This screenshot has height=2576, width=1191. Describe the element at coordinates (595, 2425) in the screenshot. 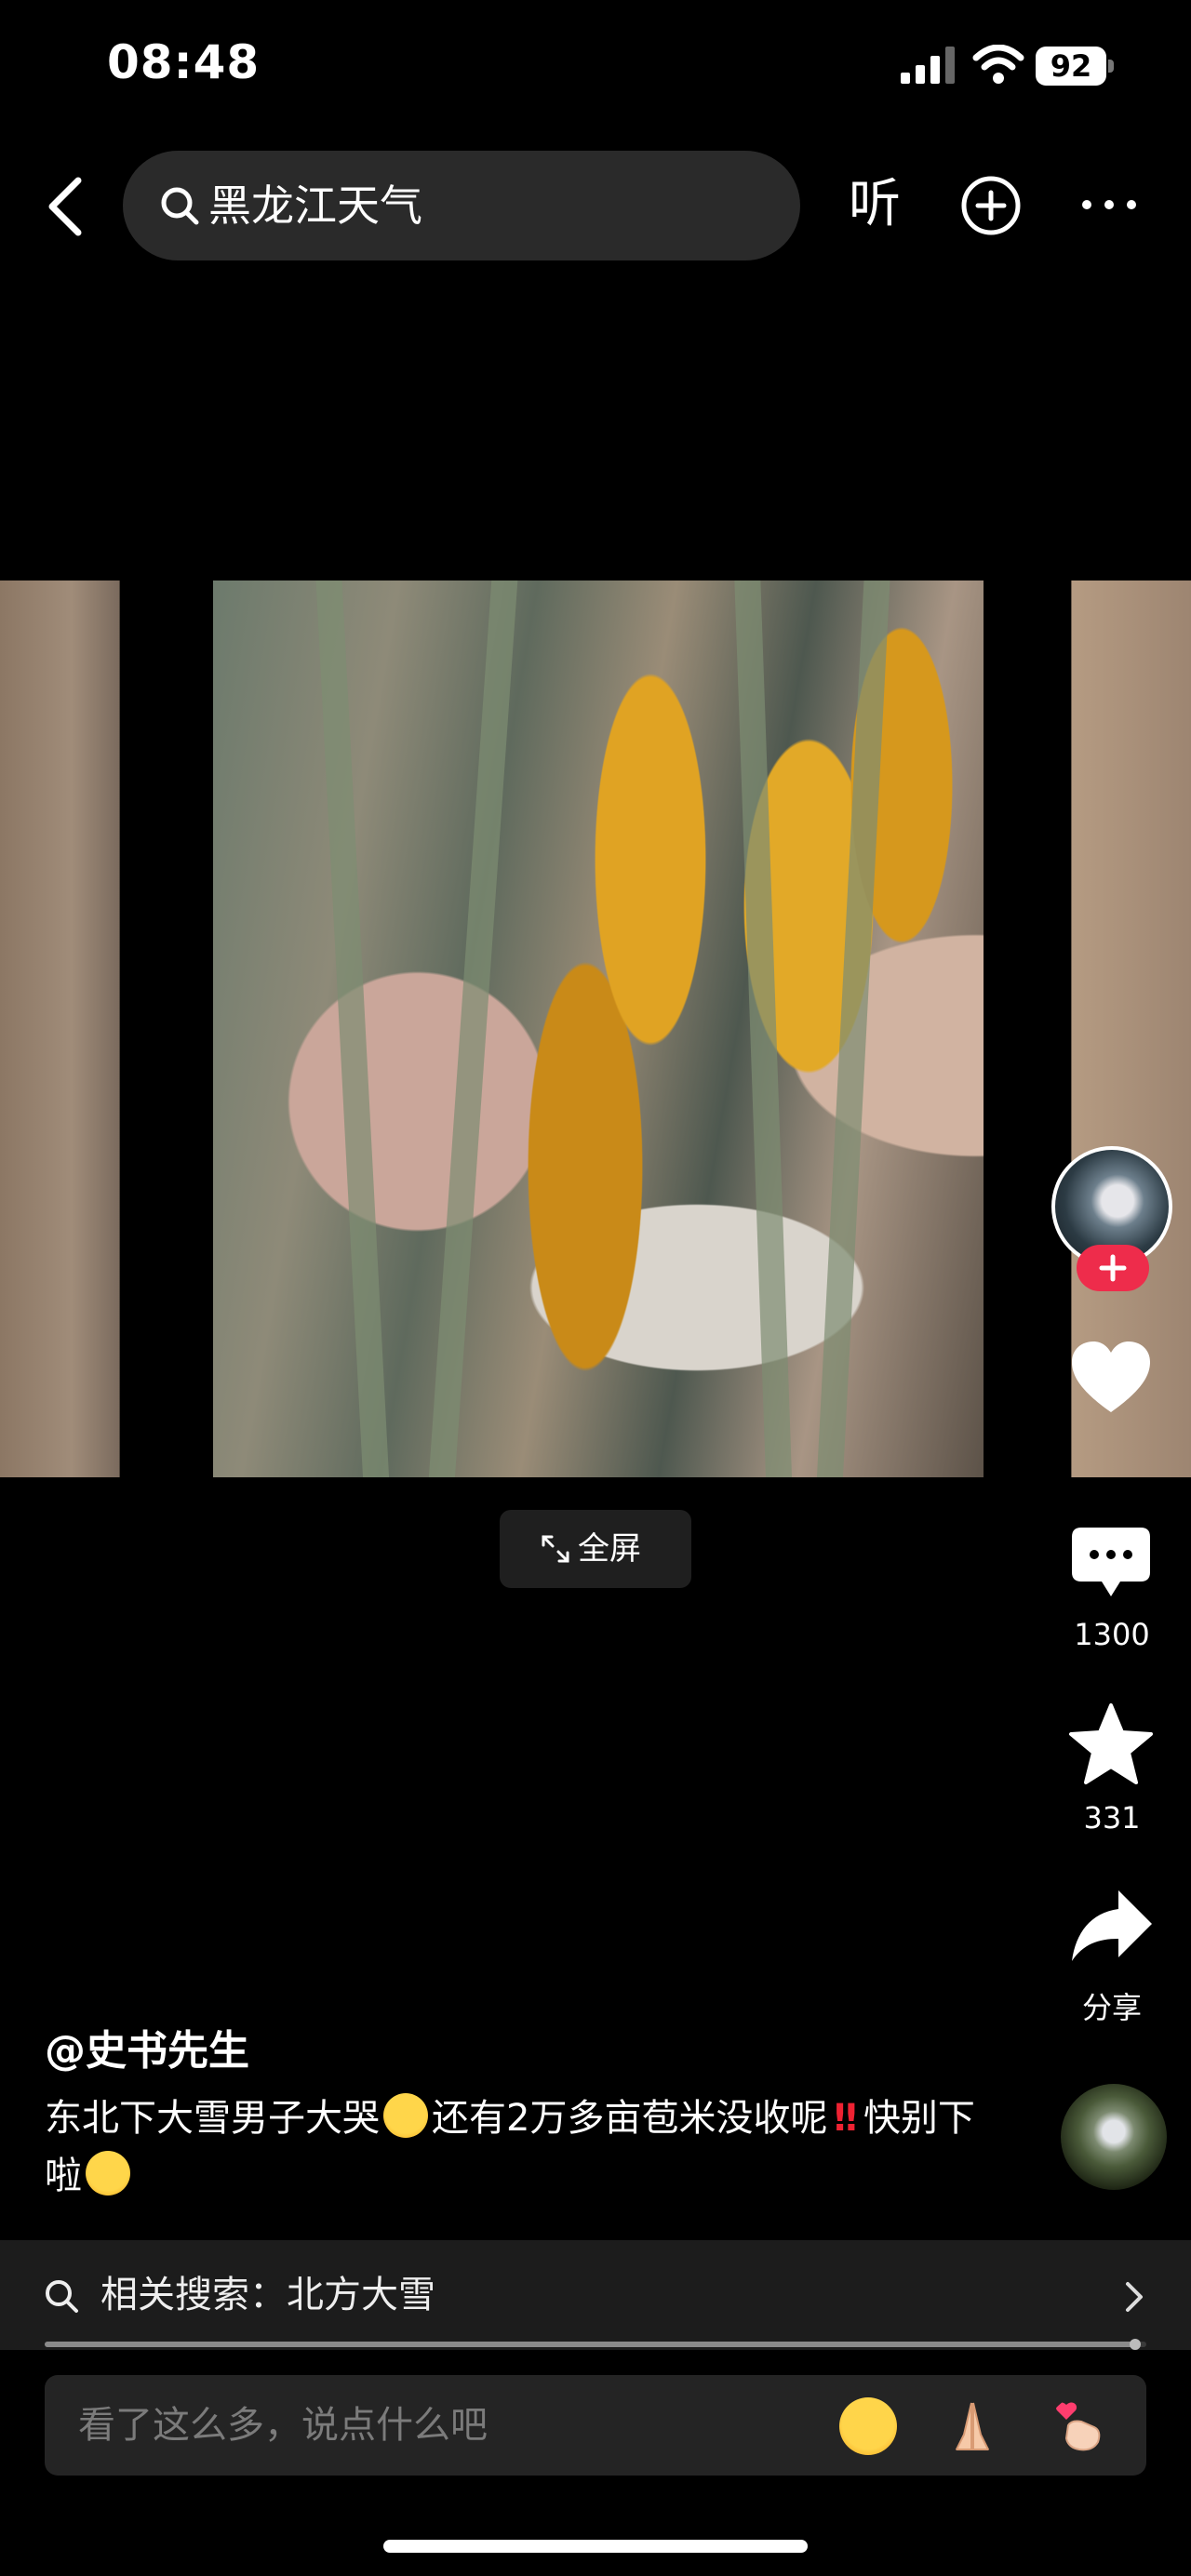

I see `comment-input: 看了这么多，说点什么吧` at that location.